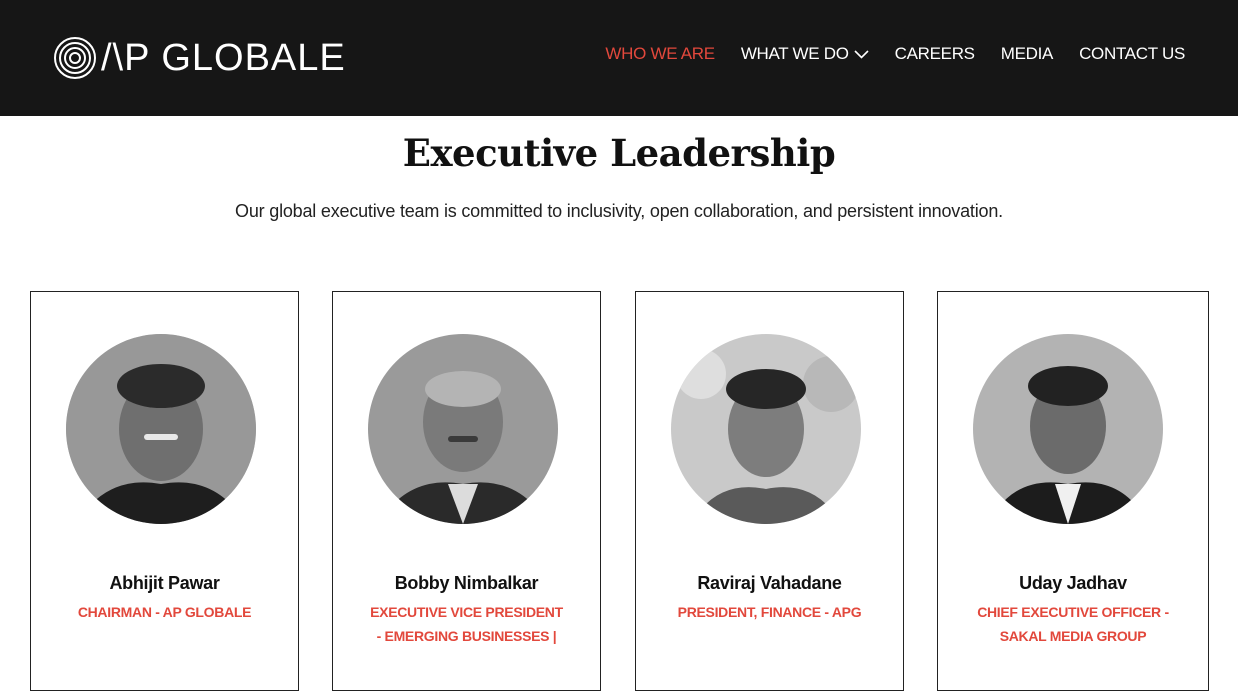  What do you see at coordinates (935, 54) in the screenshot?
I see `nav-careers: CAREERS` at bounding box center [935, 54].